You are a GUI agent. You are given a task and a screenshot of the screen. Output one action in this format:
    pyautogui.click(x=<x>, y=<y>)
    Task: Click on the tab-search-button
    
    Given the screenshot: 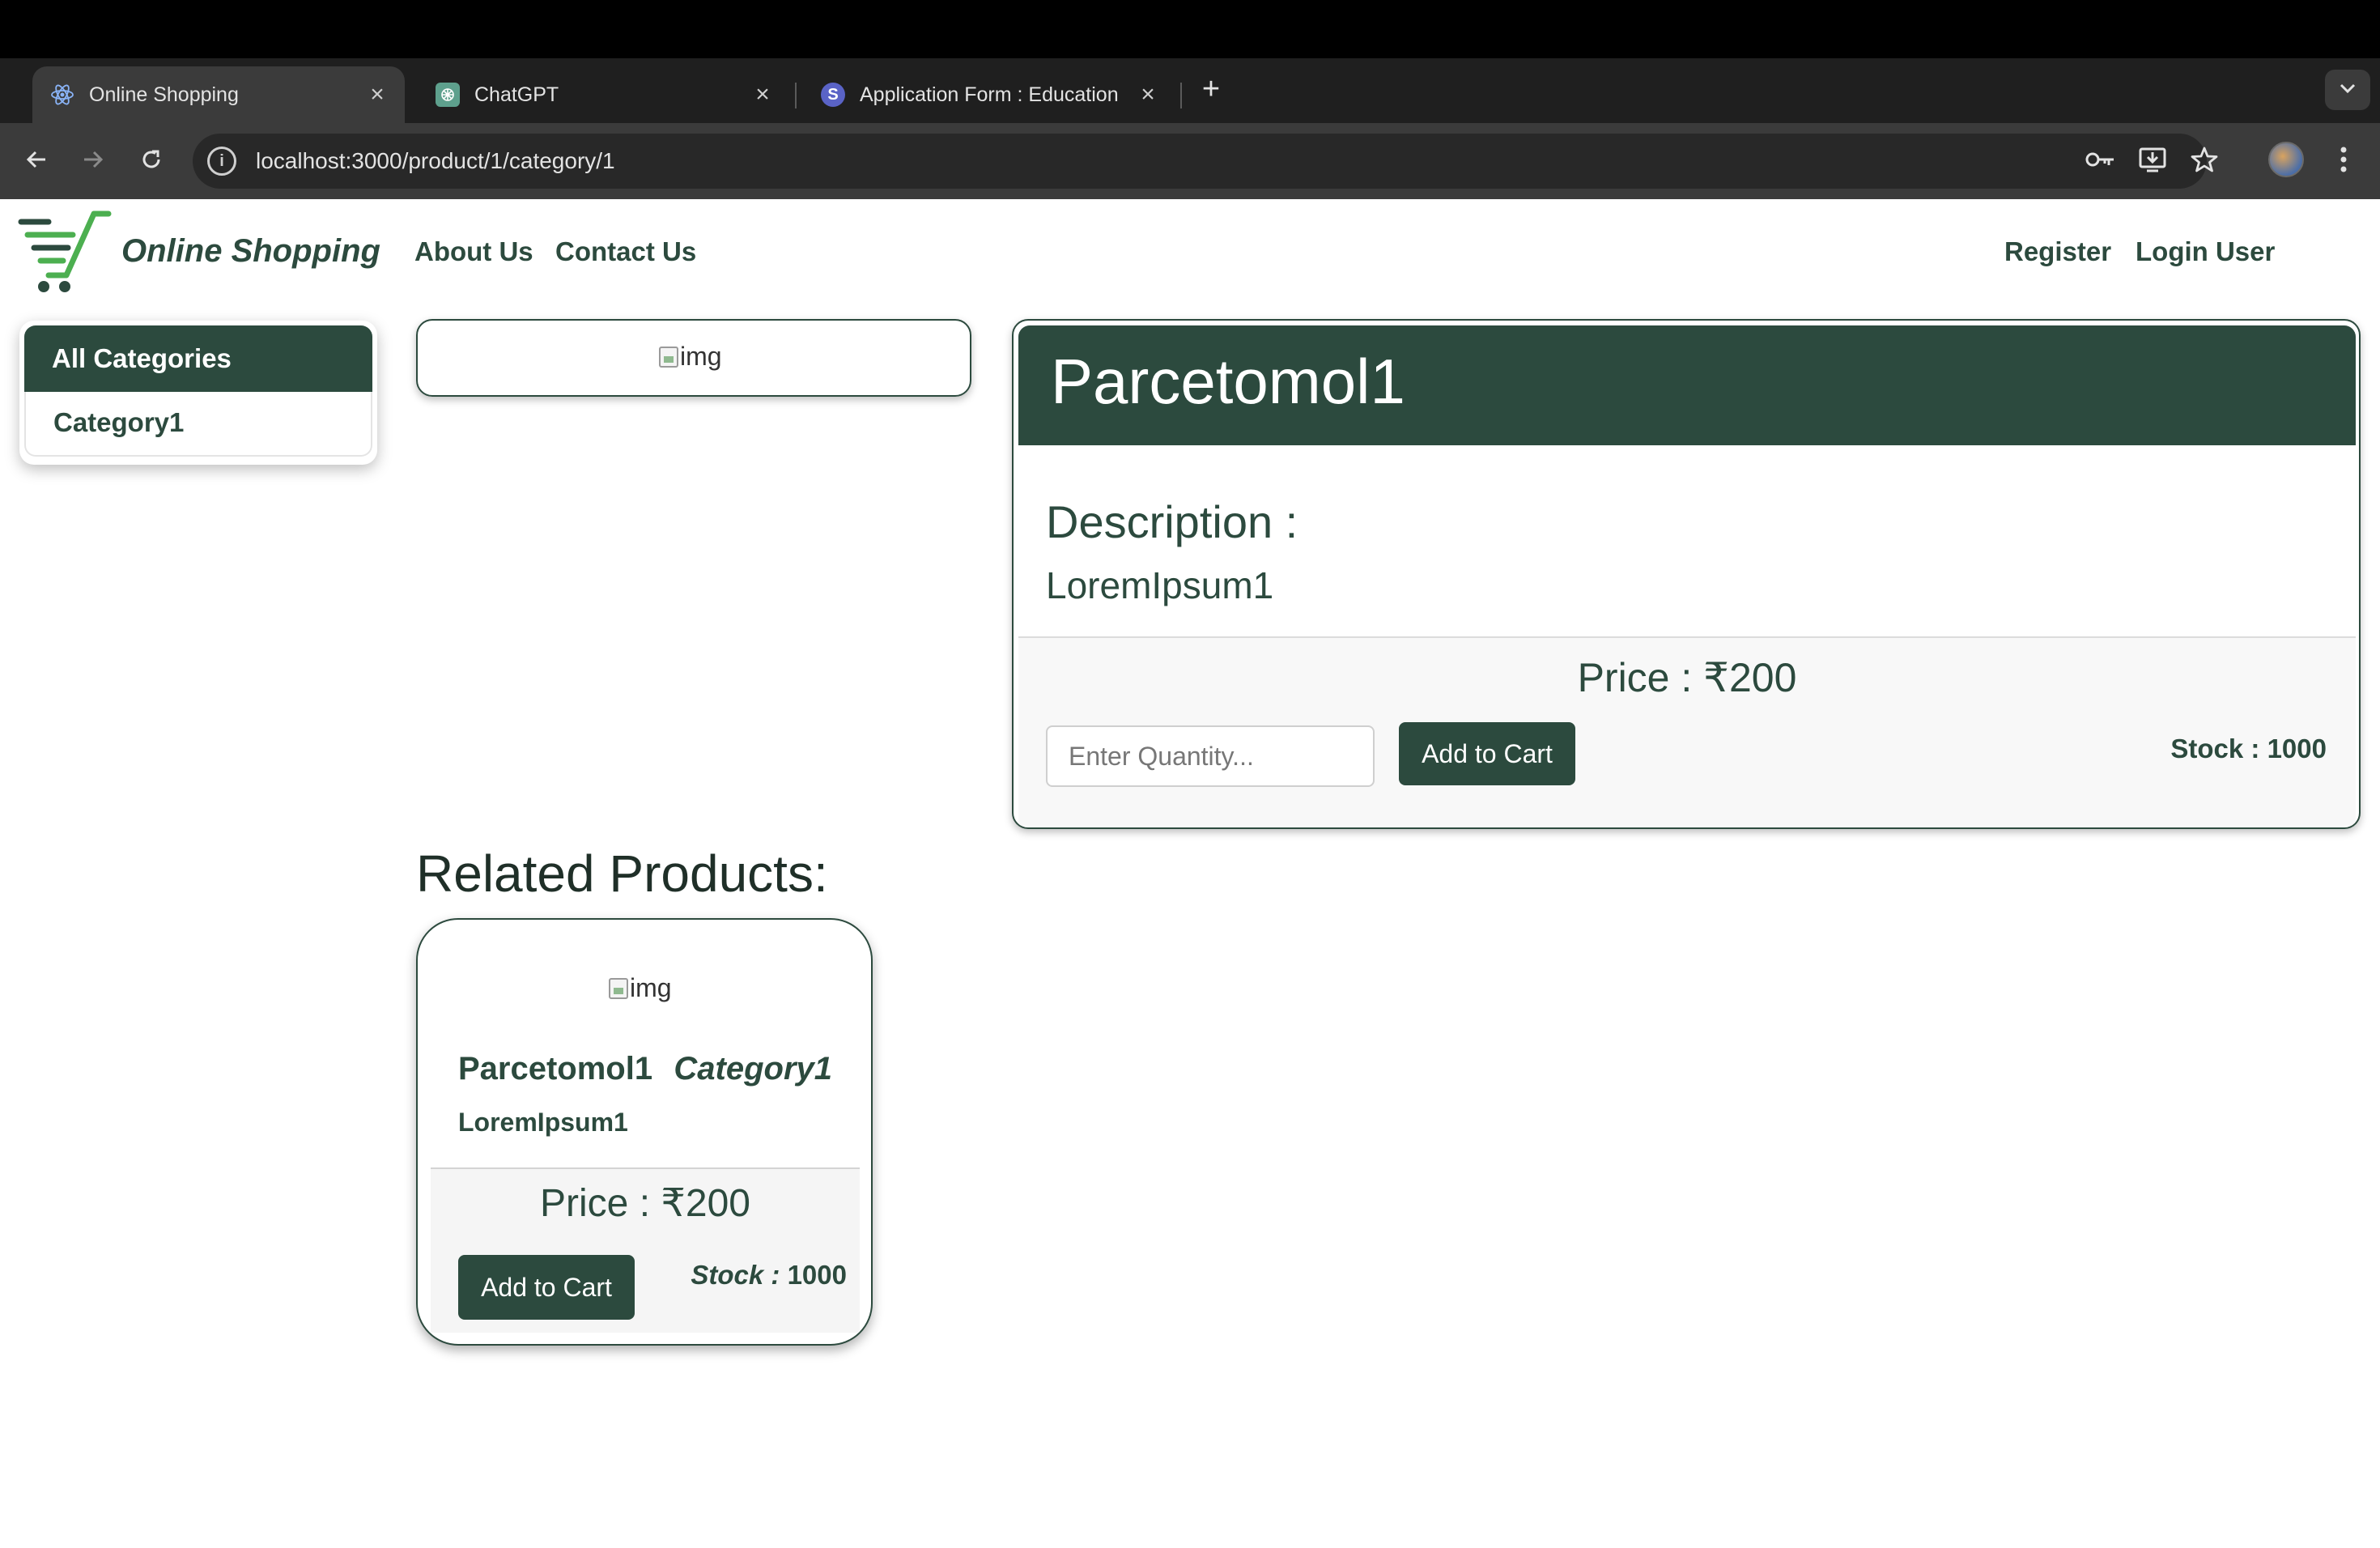 What is the action you would take?
    pyautogui.click(x=2347, y=90)
    